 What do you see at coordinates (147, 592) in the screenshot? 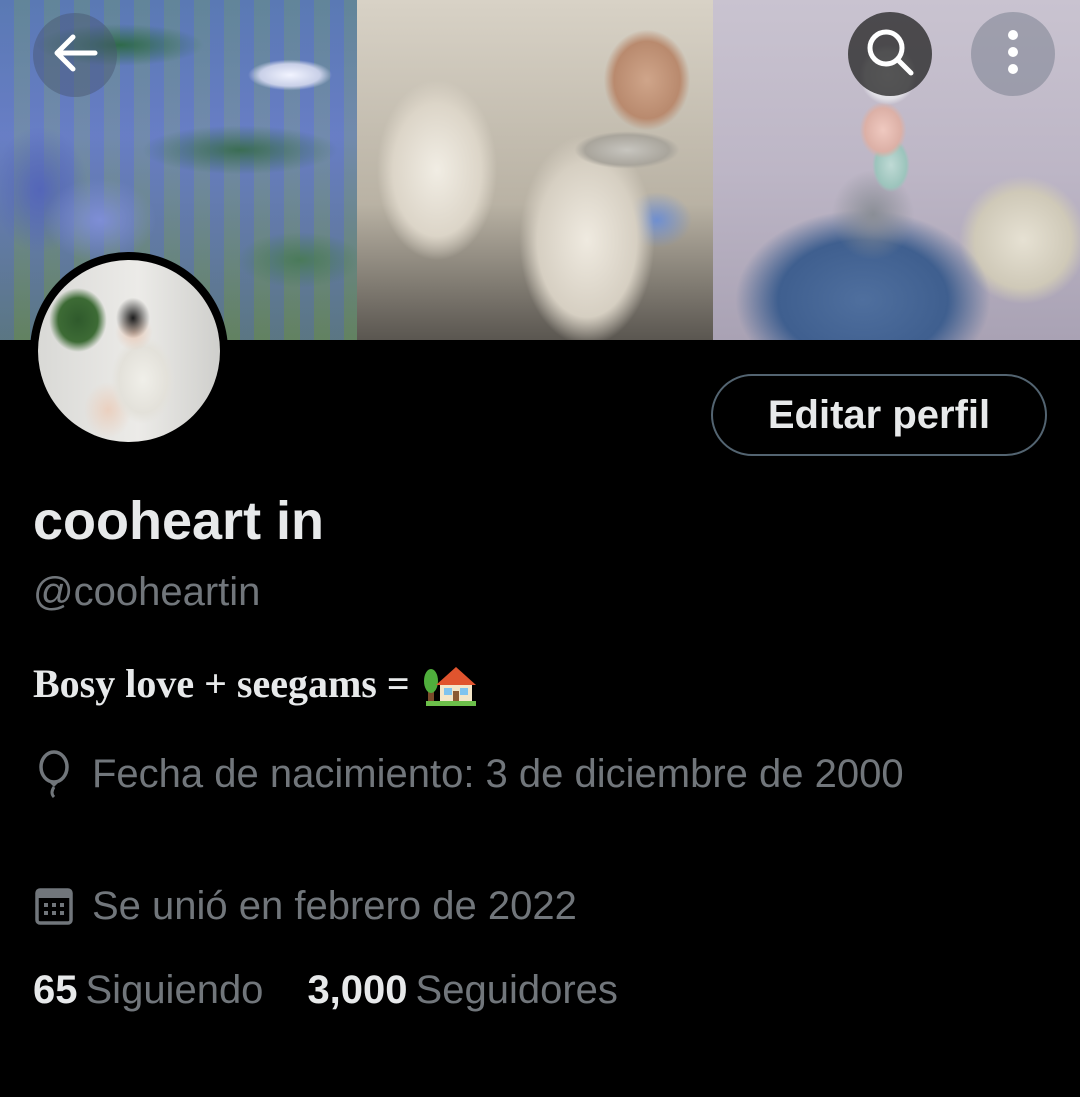
I see `user-handle: @cooheartin` at bounding box center [147, 592].